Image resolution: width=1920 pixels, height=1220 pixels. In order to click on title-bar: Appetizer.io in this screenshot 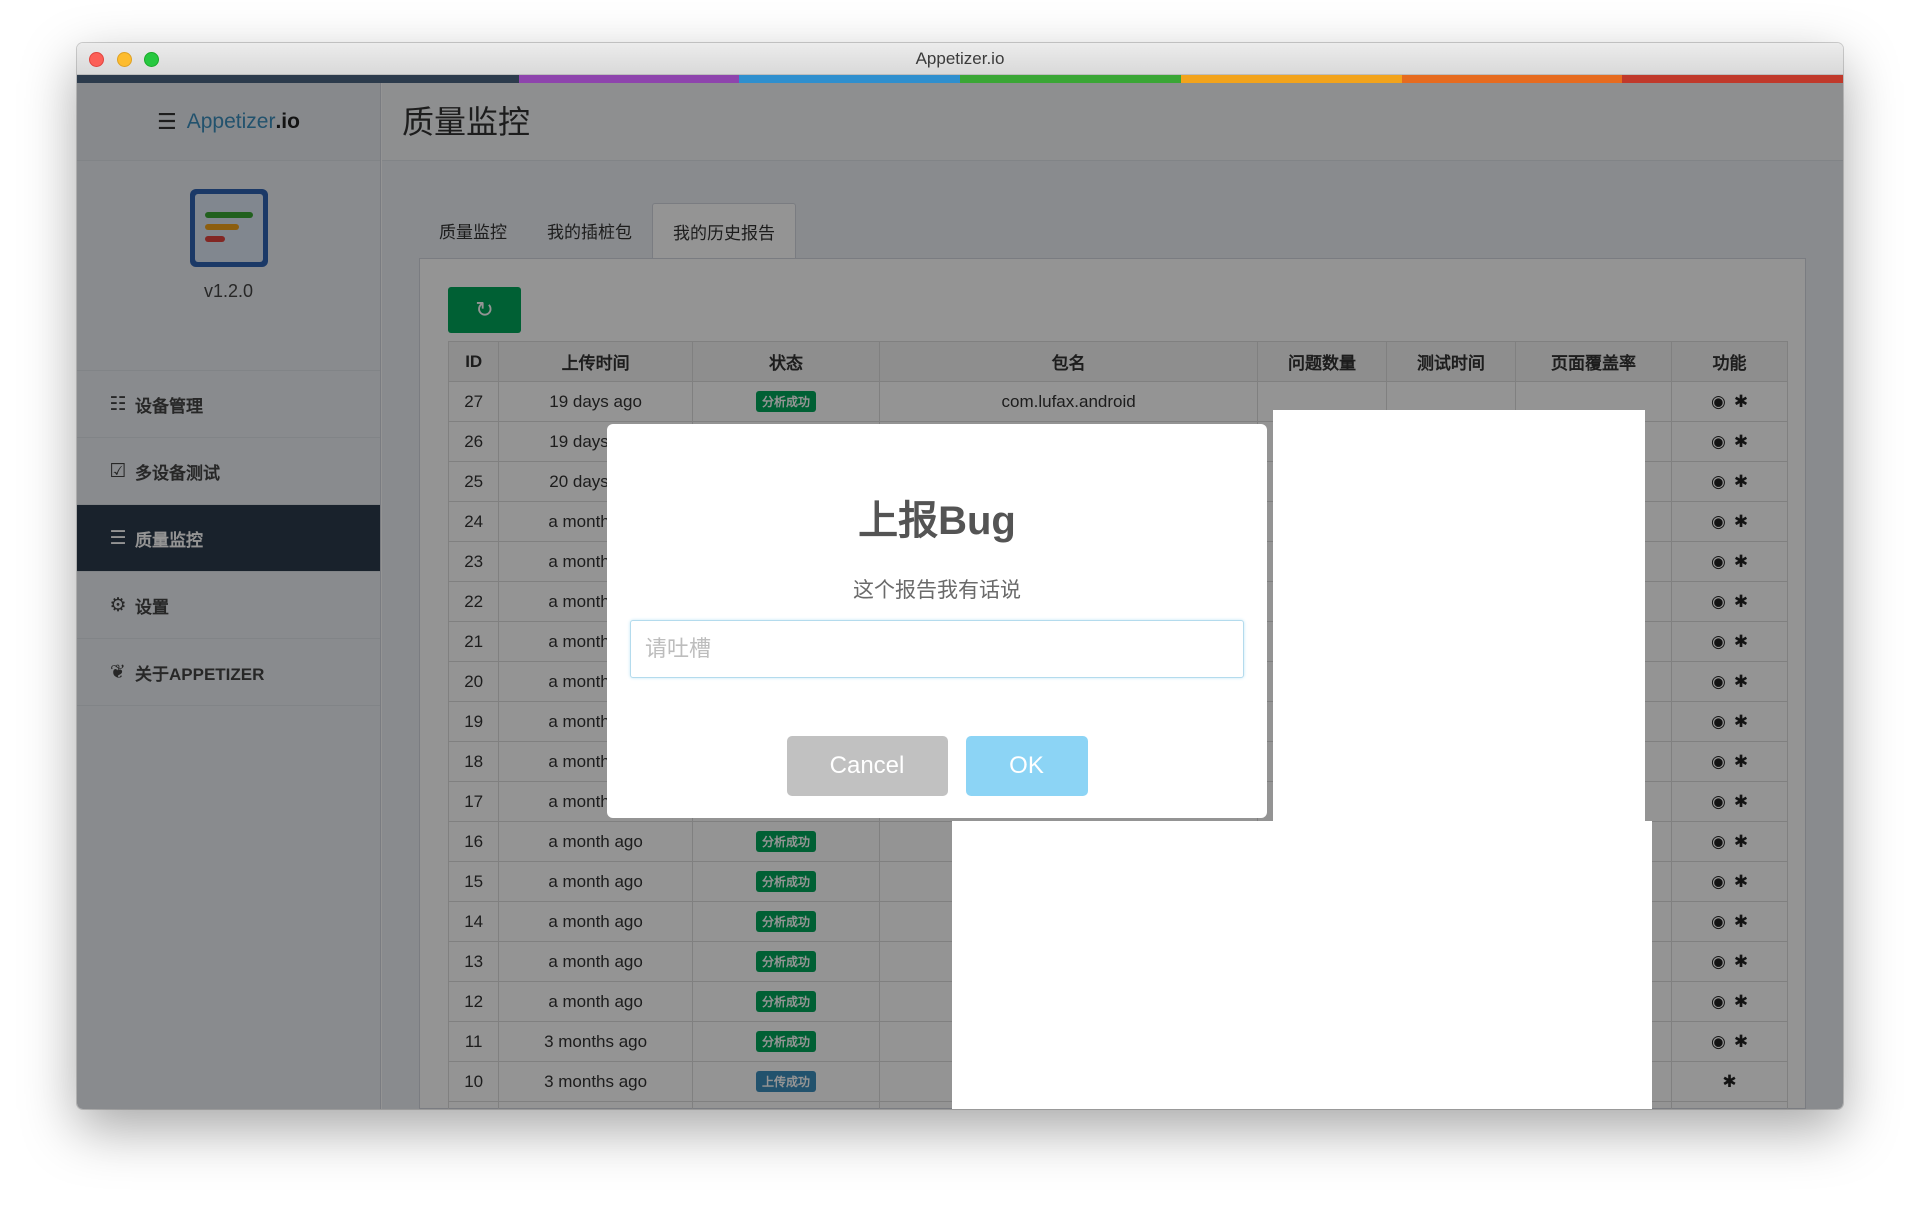, I will do `click(960, 59)`.